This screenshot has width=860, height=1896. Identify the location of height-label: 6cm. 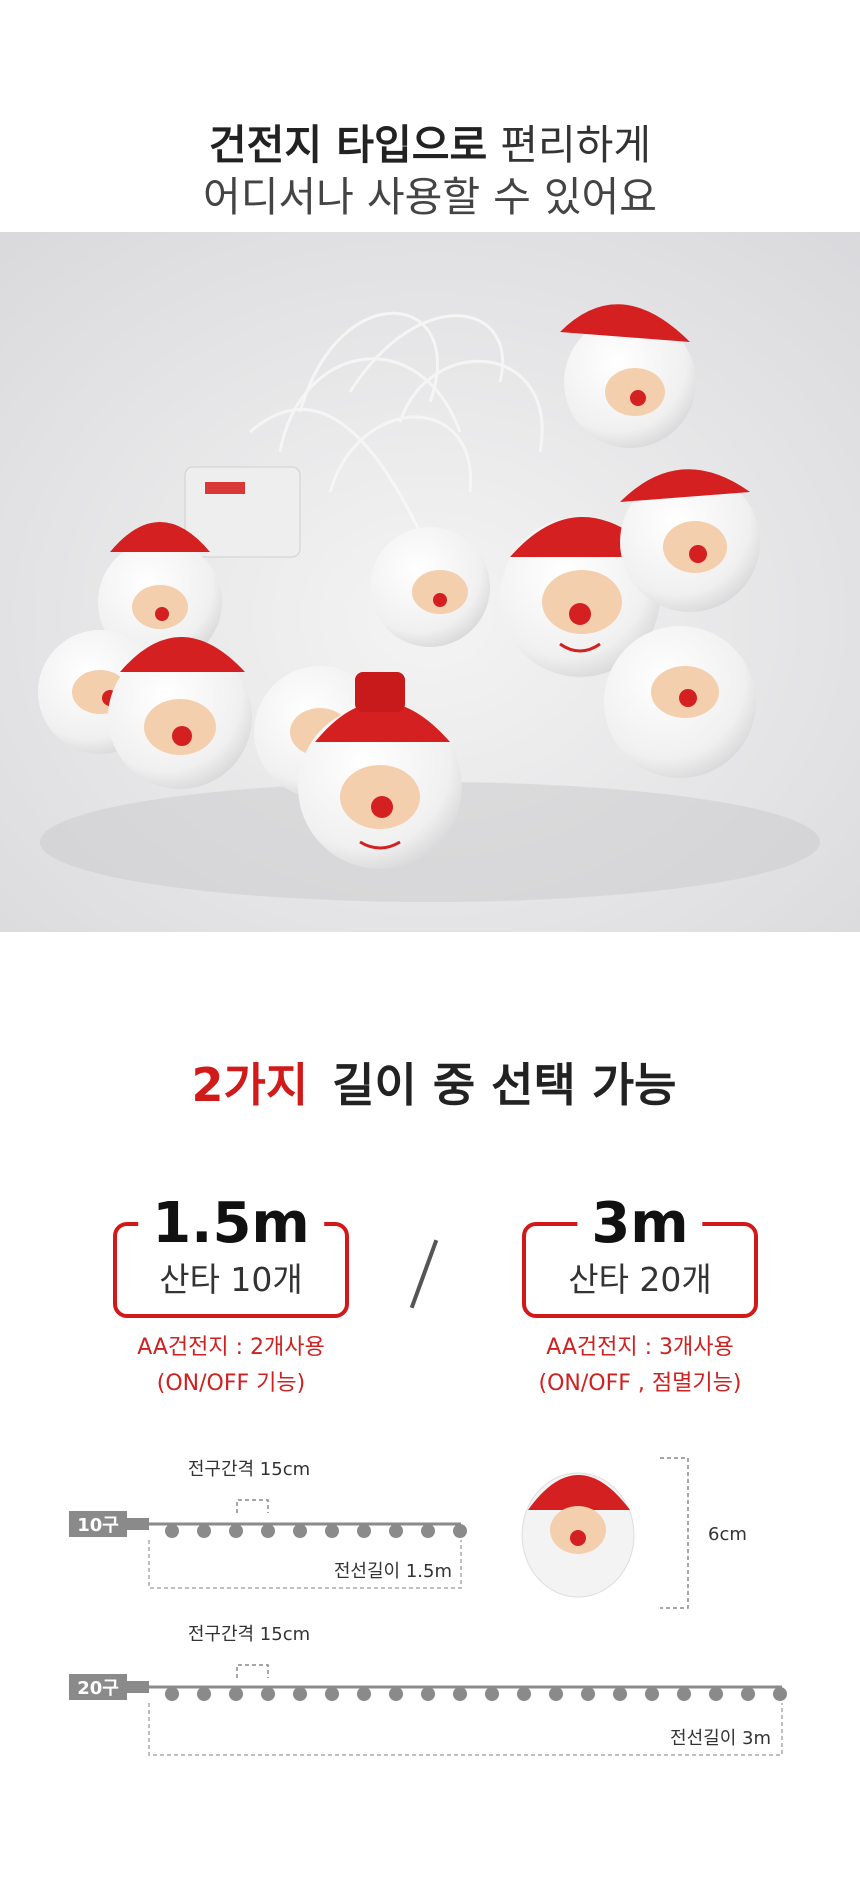
(727, 1534).